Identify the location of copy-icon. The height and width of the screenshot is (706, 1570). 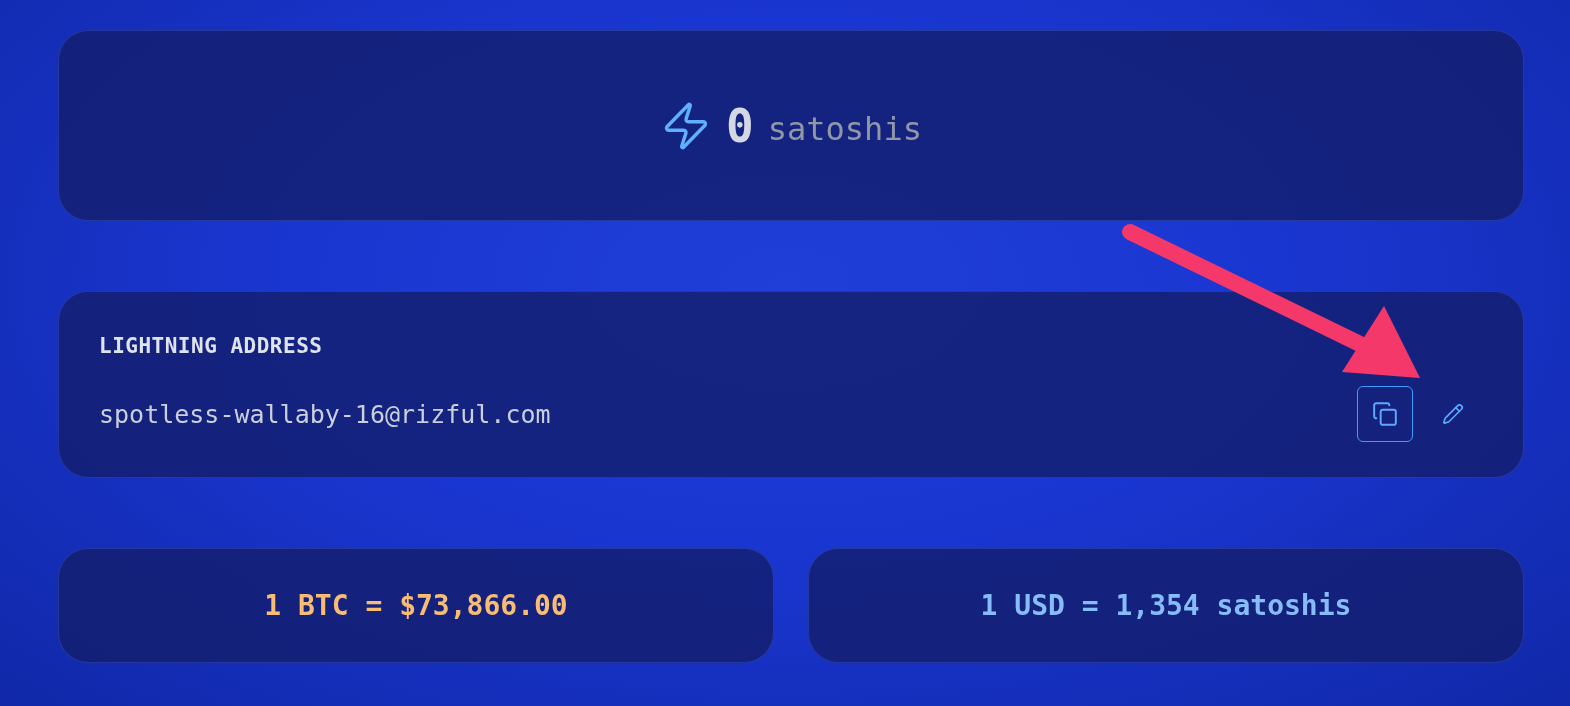
(1385, 414).